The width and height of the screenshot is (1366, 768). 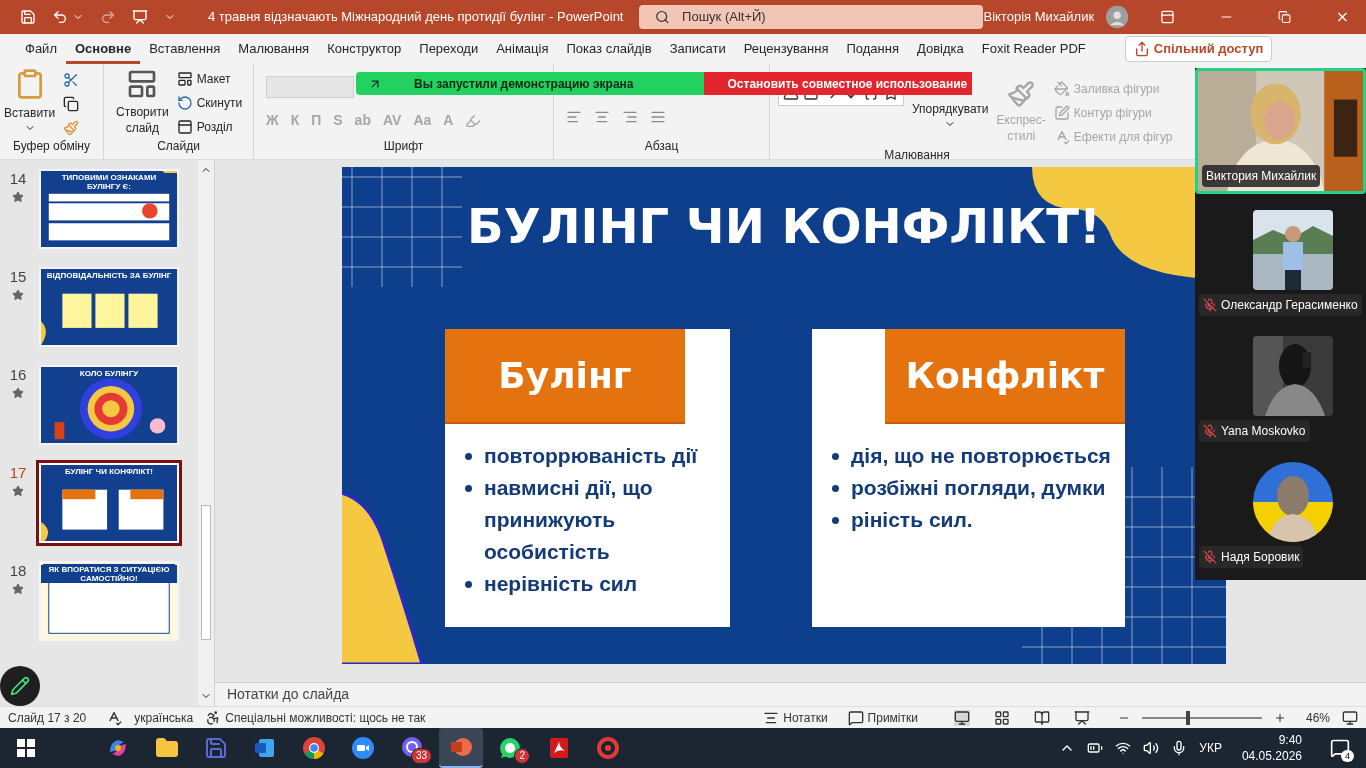 What do you see at coordinates (421, 756) in the screenshot?
I see `count-badge: 33` at bounding box center [421, 756].